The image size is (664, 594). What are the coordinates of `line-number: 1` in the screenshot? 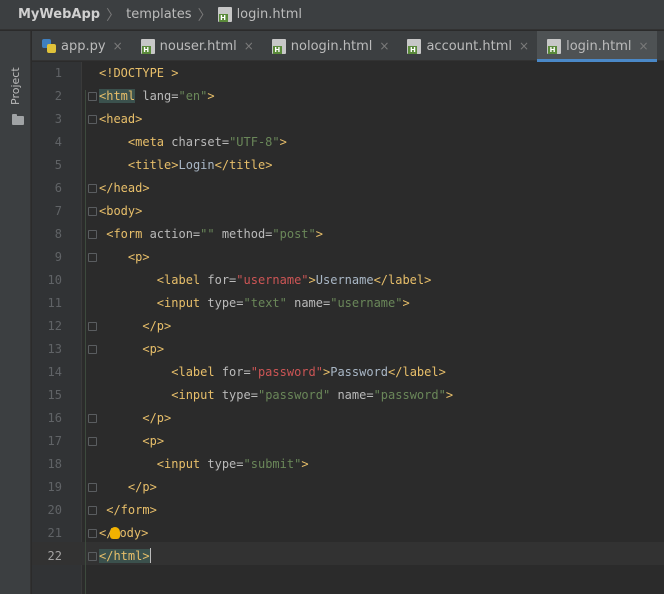 It's located at (58, 73).